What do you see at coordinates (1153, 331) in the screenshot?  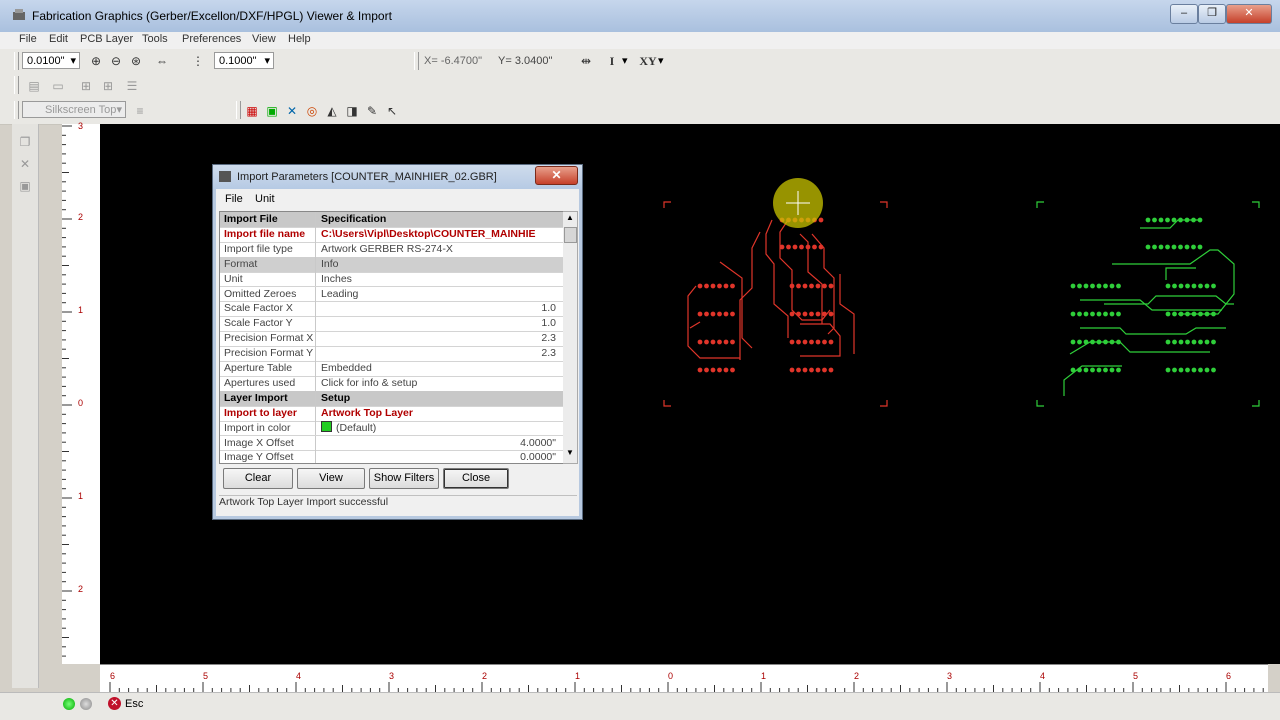 I see `pcb-trace` at bounding box center [1153, 331].